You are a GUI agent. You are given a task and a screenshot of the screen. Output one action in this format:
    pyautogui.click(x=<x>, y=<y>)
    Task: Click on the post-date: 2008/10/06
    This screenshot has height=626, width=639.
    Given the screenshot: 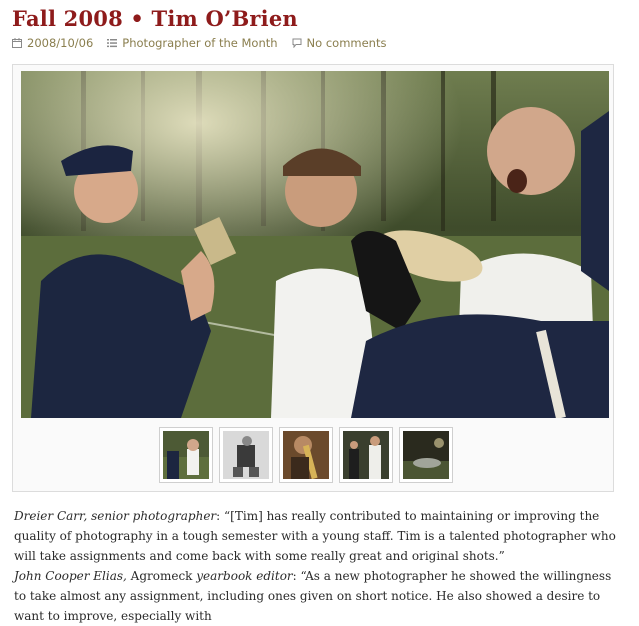 What is the action you would take?
    pyautogui.click(x=52, y=43)
    